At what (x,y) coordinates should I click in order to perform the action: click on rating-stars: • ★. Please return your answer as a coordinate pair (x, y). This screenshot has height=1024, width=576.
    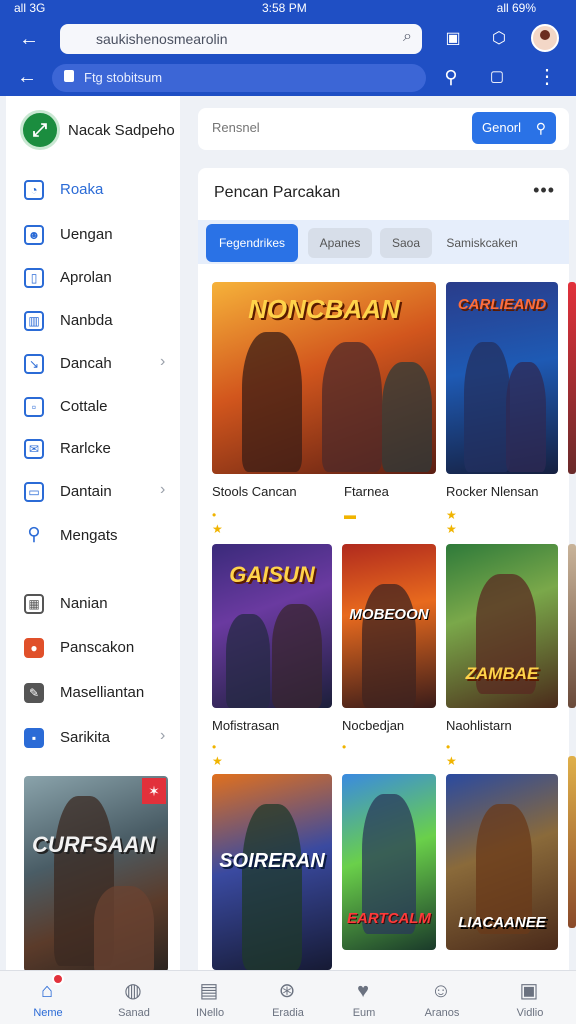
    Looking at the image, I should click on (217, 754).